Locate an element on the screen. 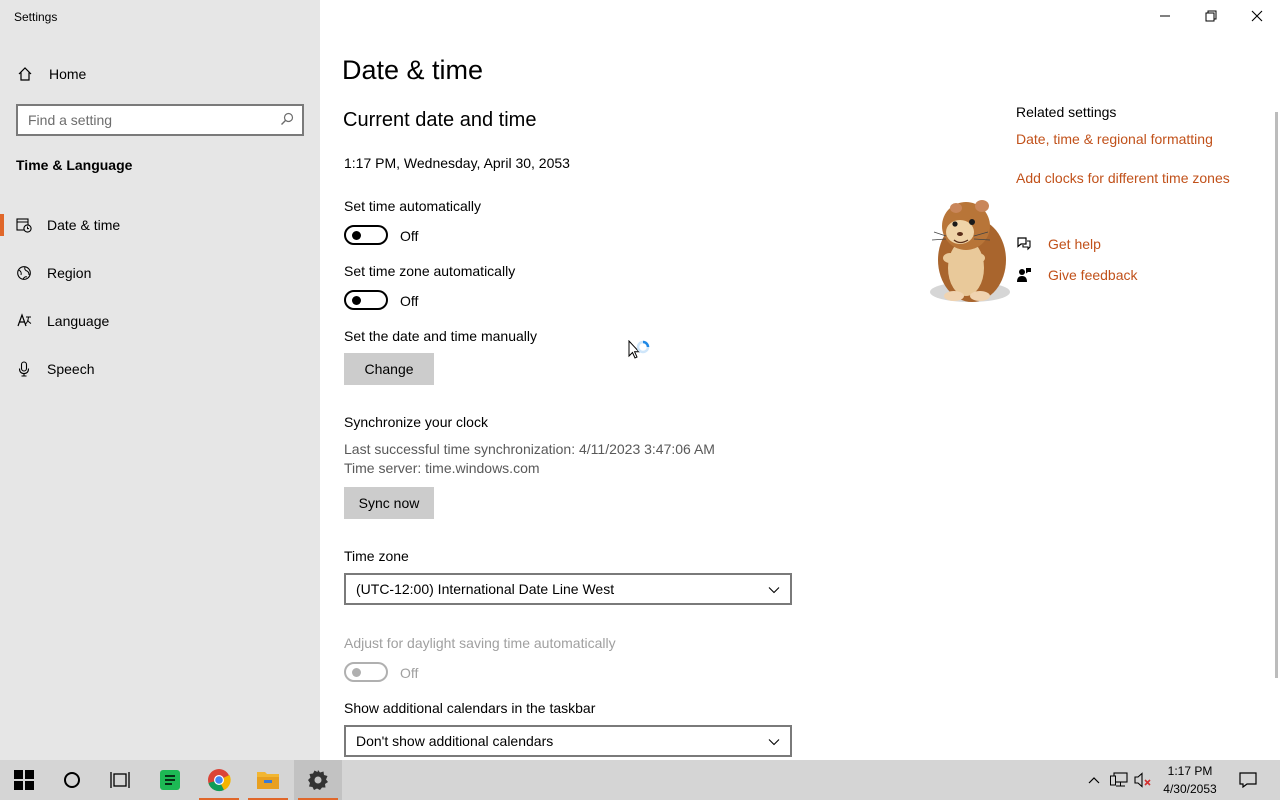  sidebar-item-label: Speech is located at coordinates (71, 369).